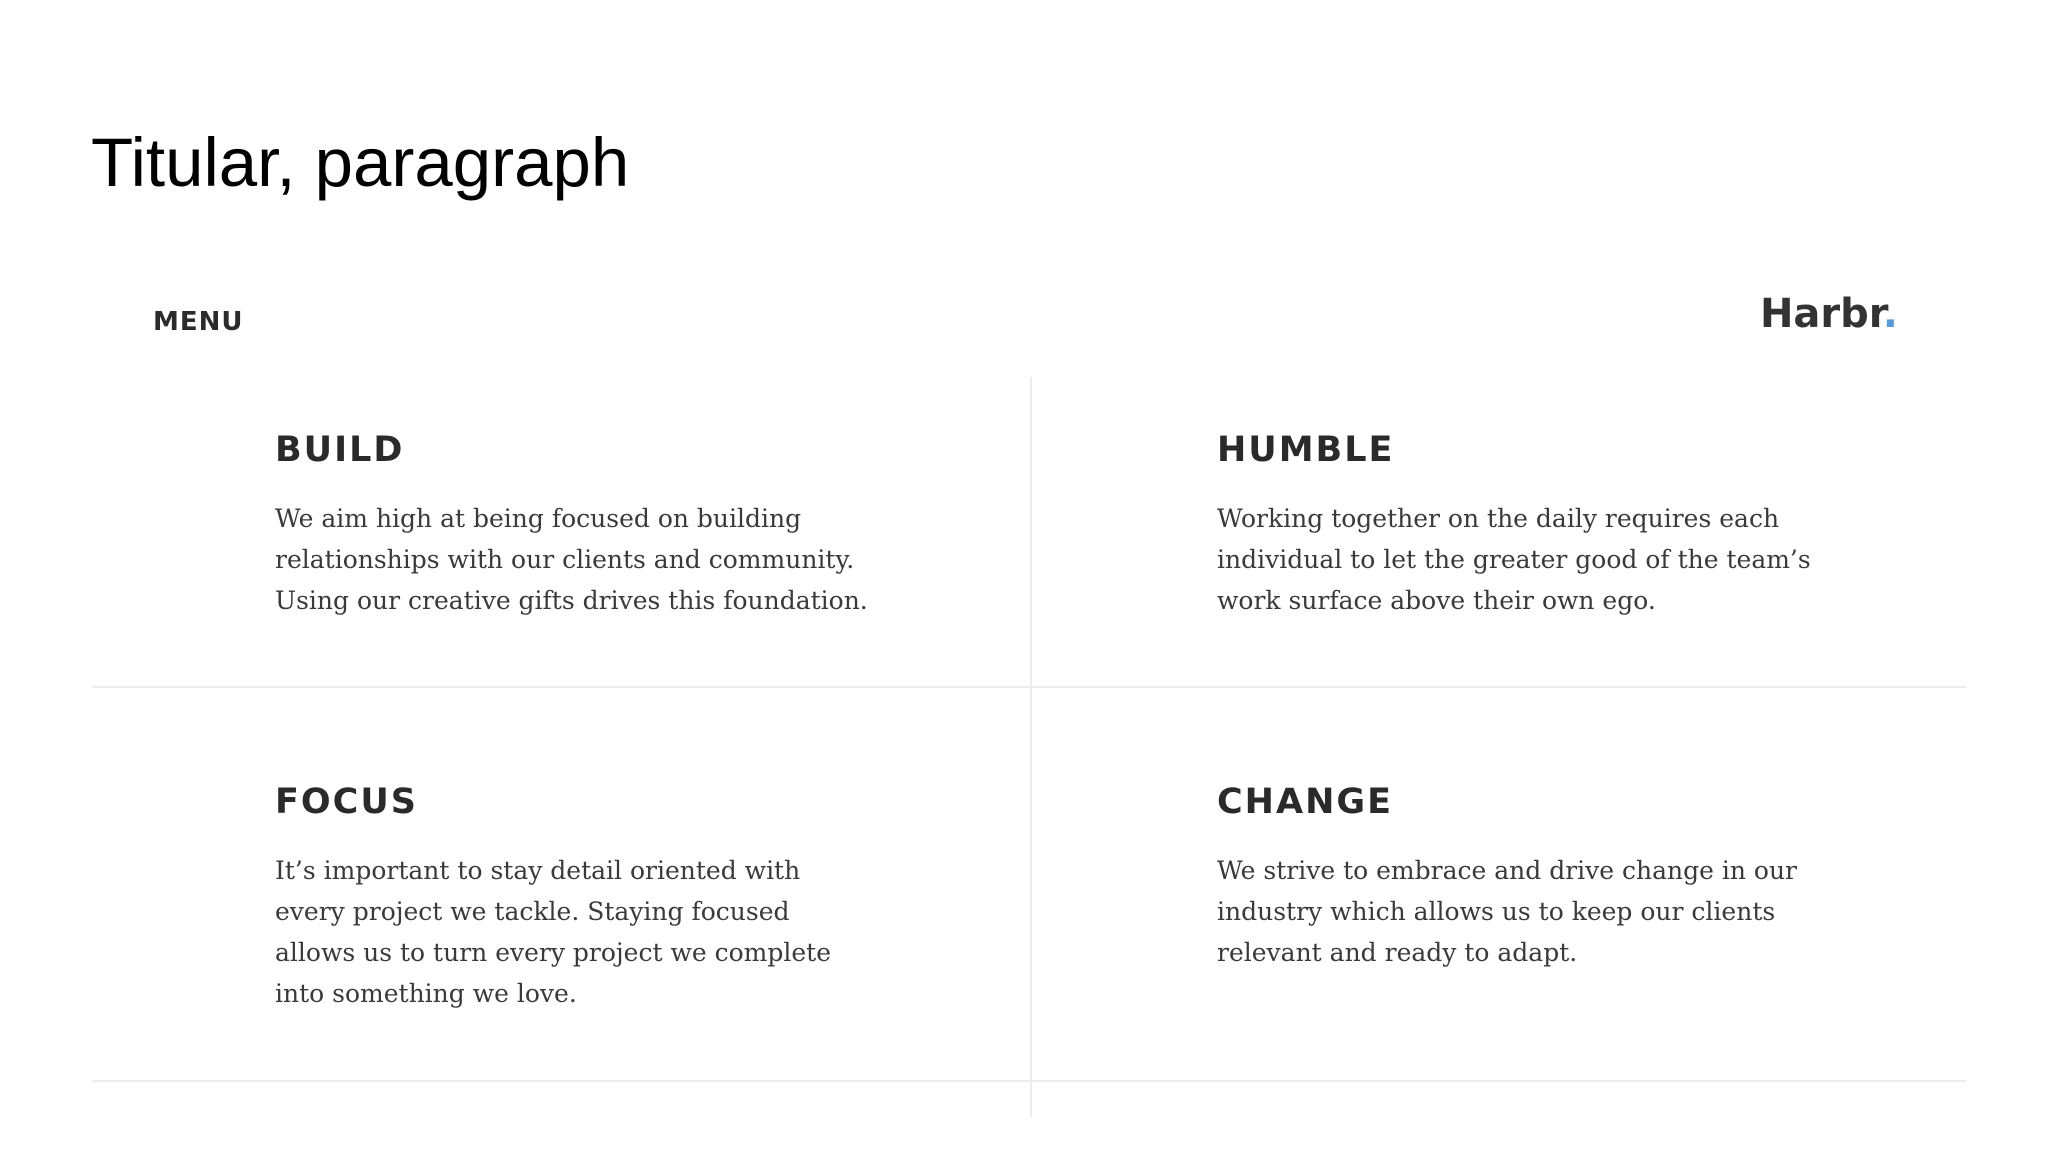 This screenshot has height=1152, width=2048. Describe the element at coordinates (340, 450) in the screenshot. I see `value-heading: BUILD` at that location.